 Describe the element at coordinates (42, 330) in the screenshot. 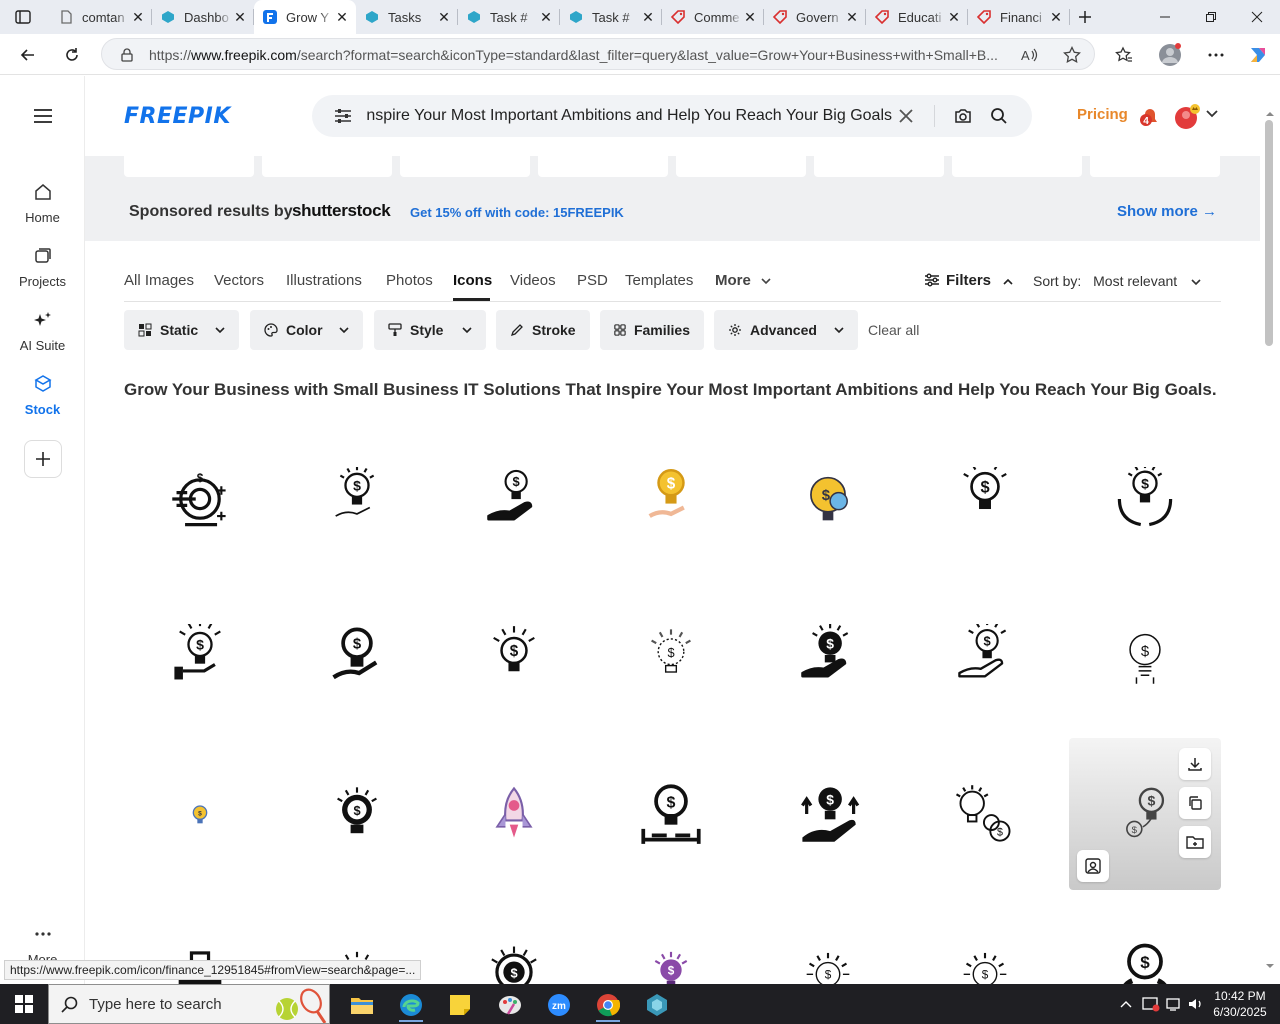

I see `rail-item-ai-suite: AI Suite` at that location.